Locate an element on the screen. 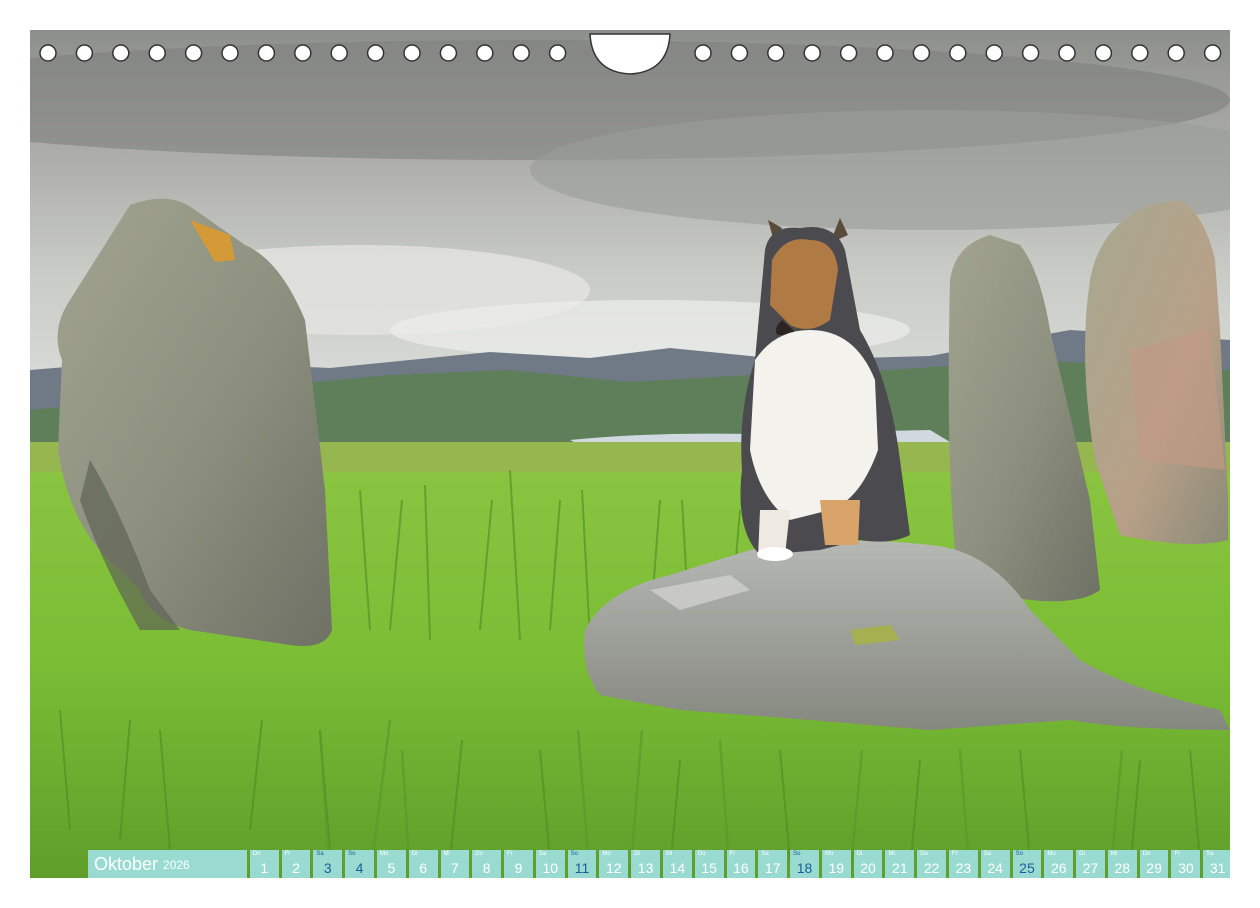 This screenshot has width=1260, height=908. day-cell: Sa 3 is located at coordinates (328, 864).